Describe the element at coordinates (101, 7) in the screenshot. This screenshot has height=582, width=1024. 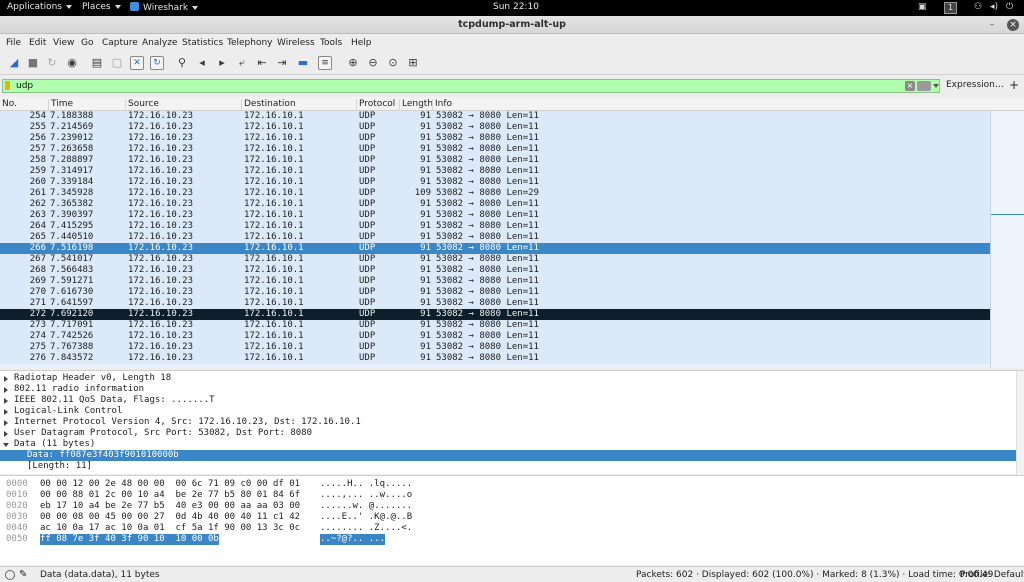
I see `places-menu: Places` at that location.